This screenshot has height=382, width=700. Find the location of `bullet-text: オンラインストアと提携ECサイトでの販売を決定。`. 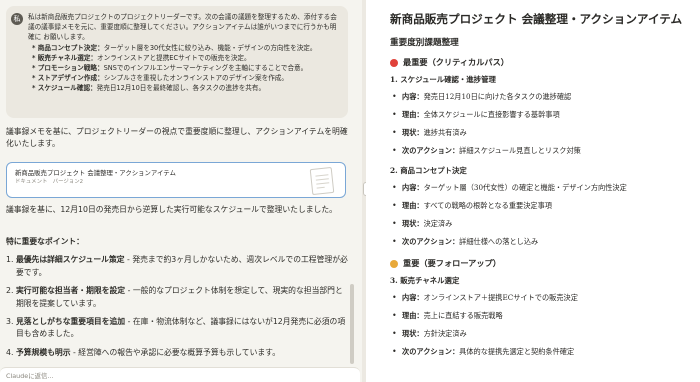

bullet-text: オンラインストアと提携ECサイトでの販売を決定。 is located at coordinates (174, 57).